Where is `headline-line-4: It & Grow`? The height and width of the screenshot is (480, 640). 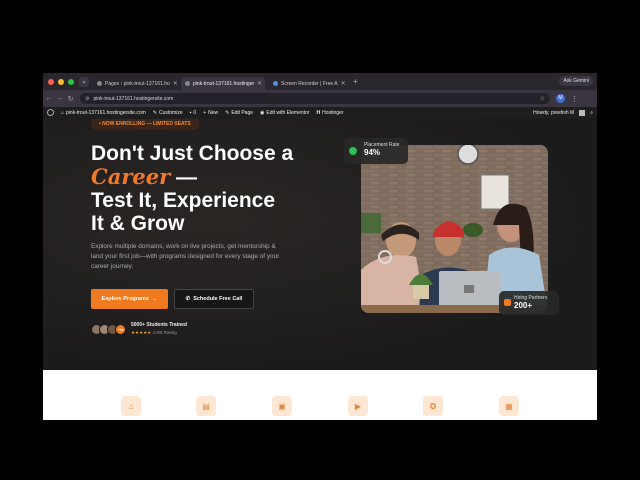
headline-line-4: It & Grow is located at coordinates (138, 223).